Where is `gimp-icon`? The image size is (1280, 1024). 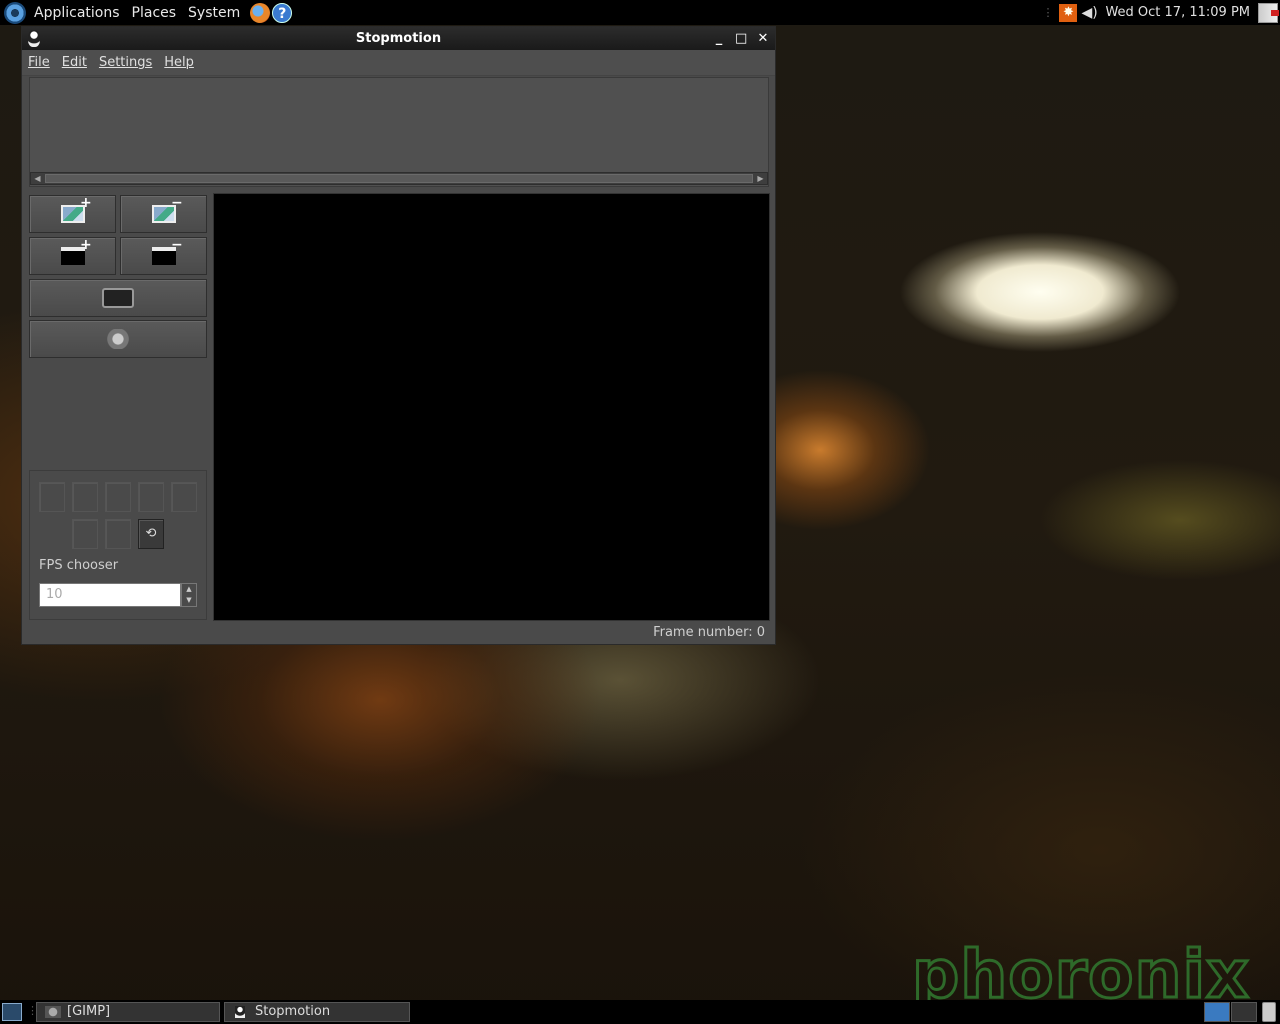
gimp-icon is located at coordinates (118, 339).